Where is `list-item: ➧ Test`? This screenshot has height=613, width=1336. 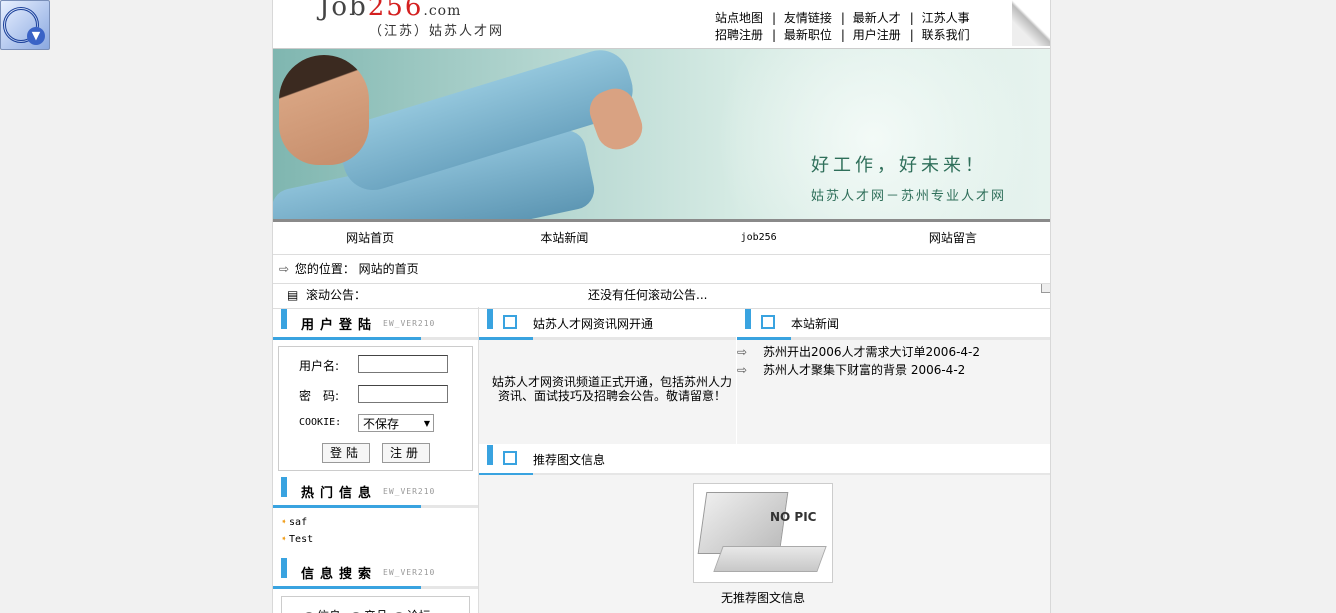
list-item: ➧ Test is located at coordinates (379, 539).